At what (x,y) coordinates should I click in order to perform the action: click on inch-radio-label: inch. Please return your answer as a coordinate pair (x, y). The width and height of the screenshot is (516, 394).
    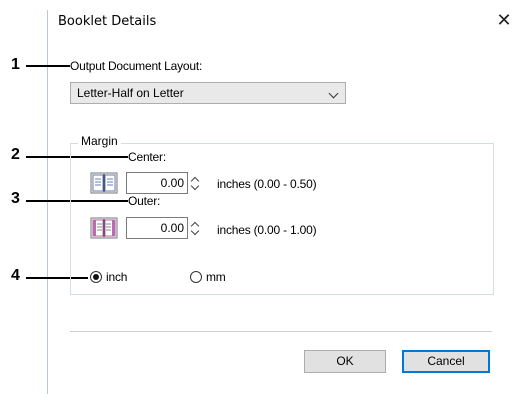
    Looking at the image, I should click on (116, 277).